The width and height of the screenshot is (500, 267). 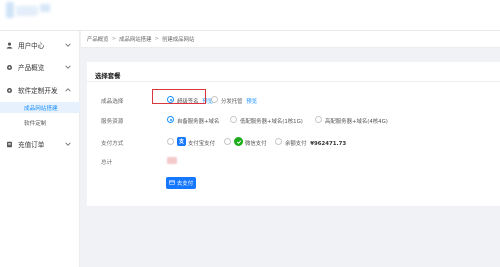 I want to click on preview-link: 预览, so click(x=251, y=102).